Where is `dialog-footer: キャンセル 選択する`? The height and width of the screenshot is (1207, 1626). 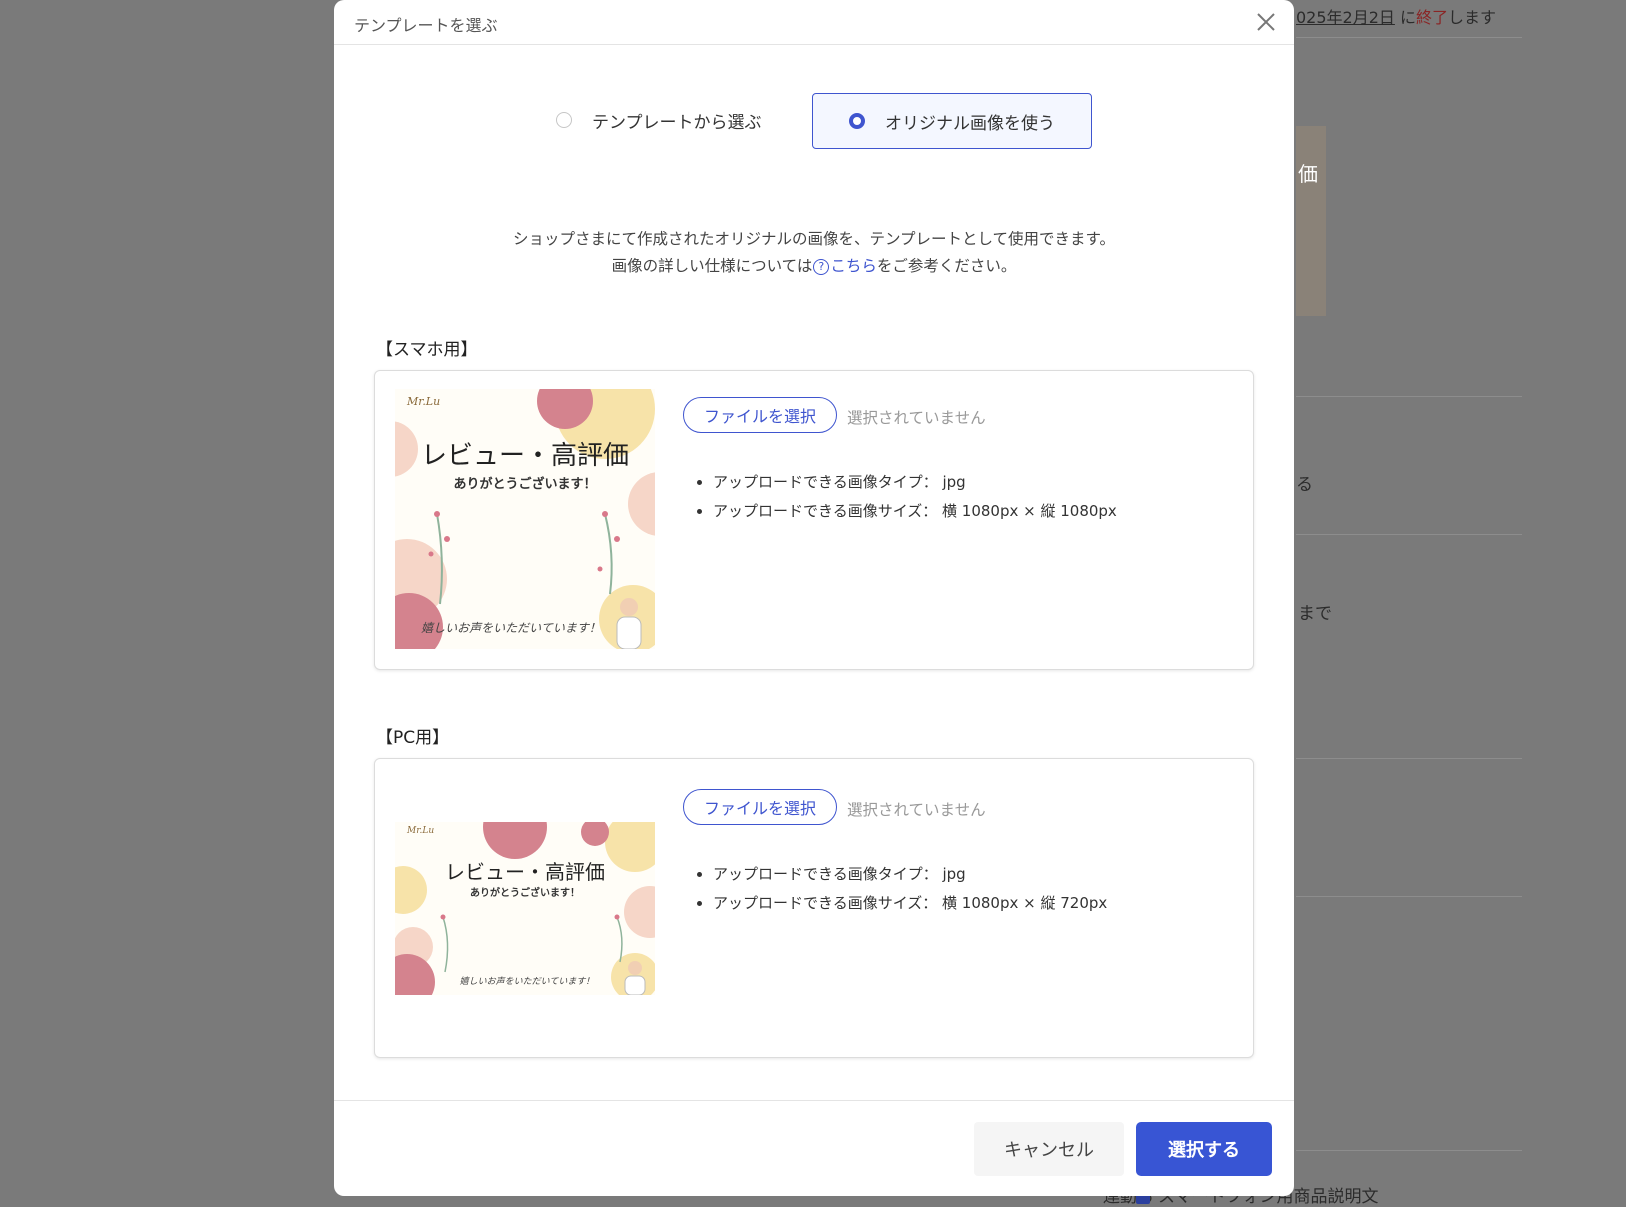 dialog-footer: キャンセル 選択する is located at coordinates (814, 1148).